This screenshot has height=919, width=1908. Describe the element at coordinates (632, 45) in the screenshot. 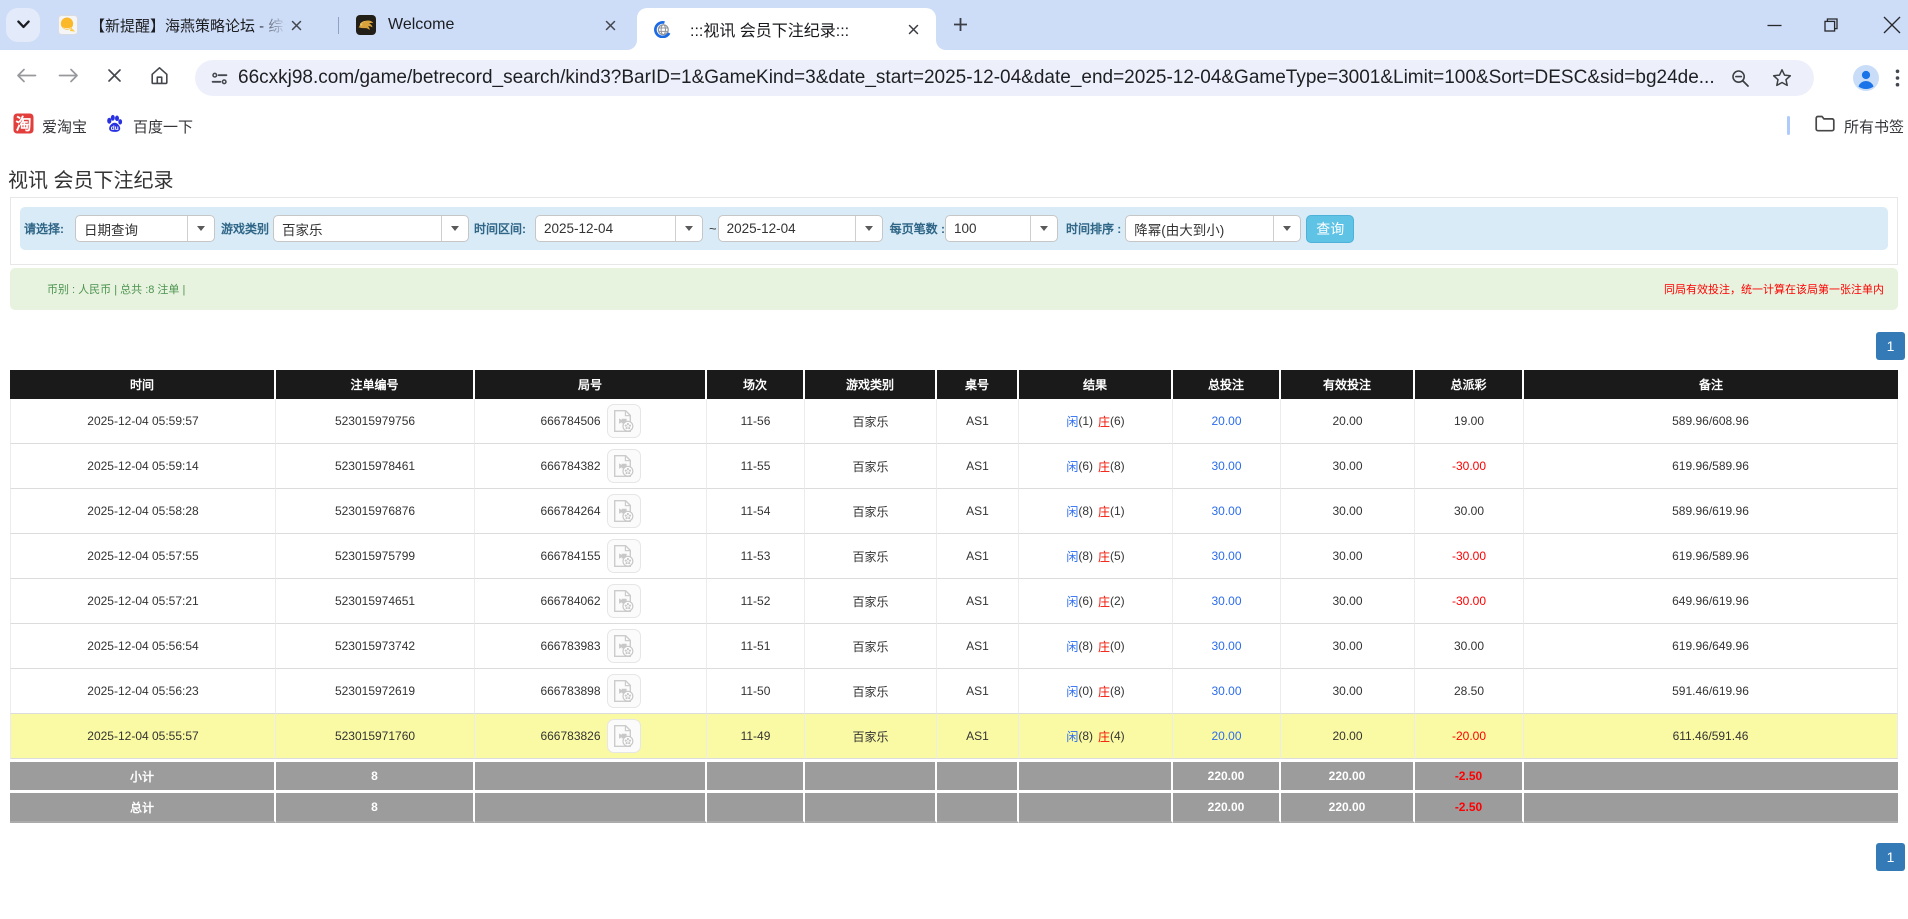

I see `active-tab-flare` at that location.